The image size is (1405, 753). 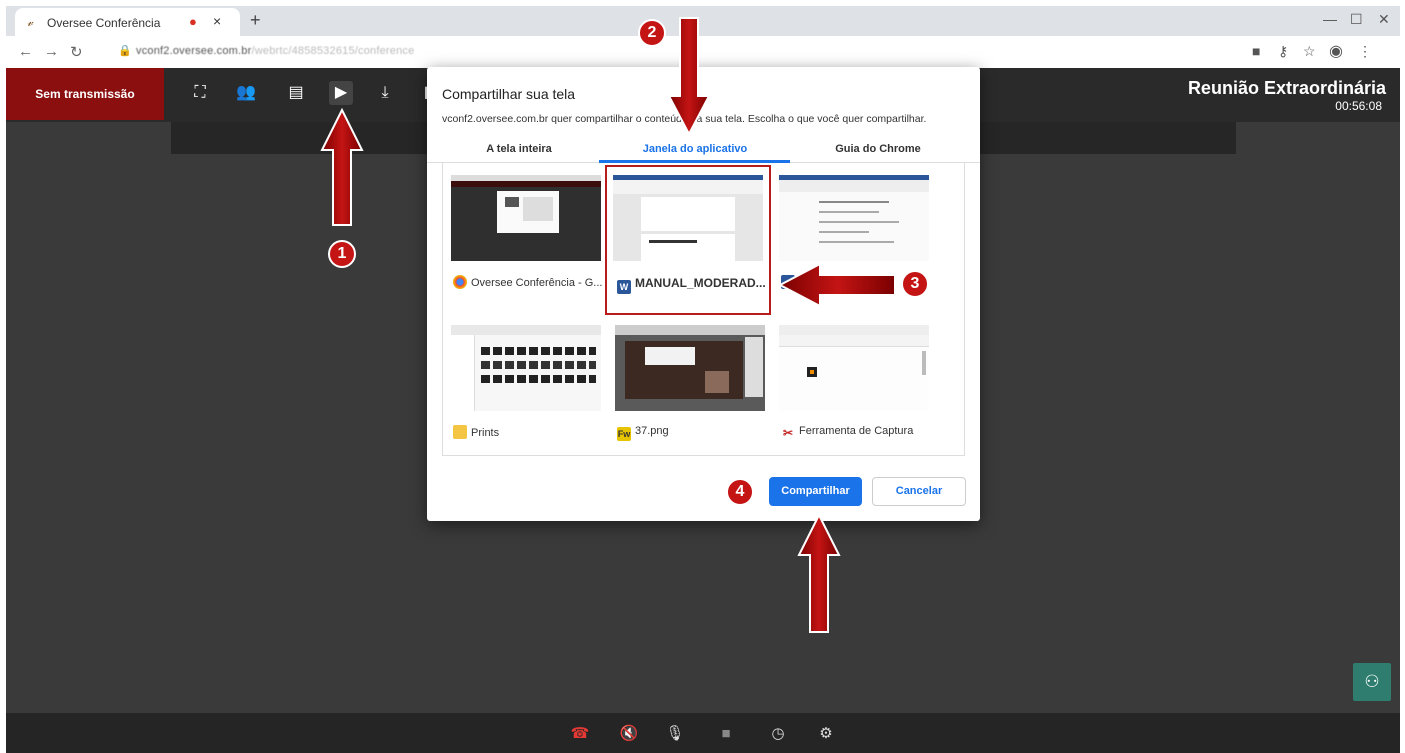 I want to click on new-tab-button: +, so click(x=255, y=20).